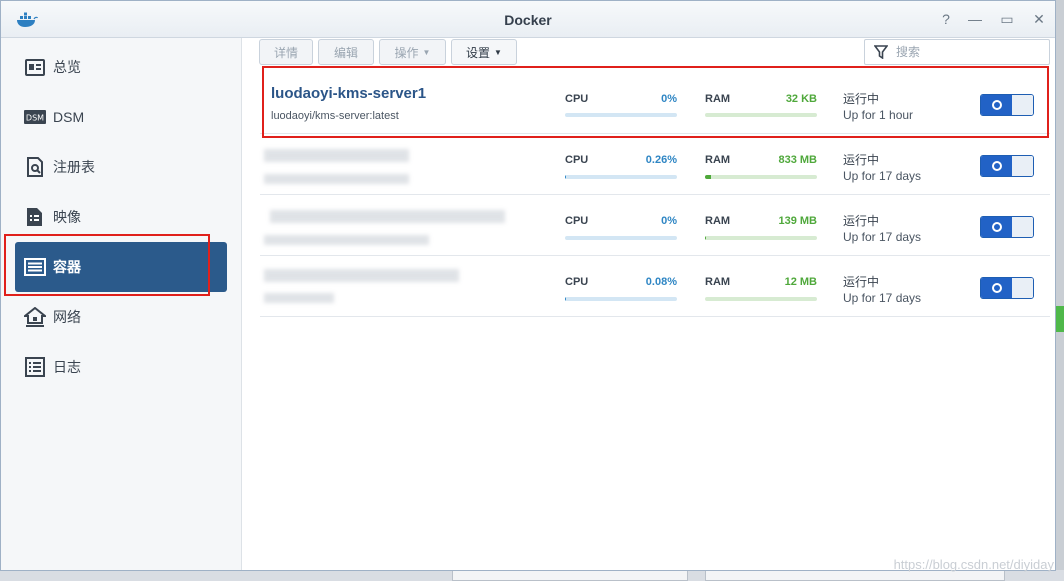 The width and height of the screenshot is (1064, 581). Describe the element at coordinates (67, 217) in the screenshot. I see `sidebar-item-label: 映像` at that location.